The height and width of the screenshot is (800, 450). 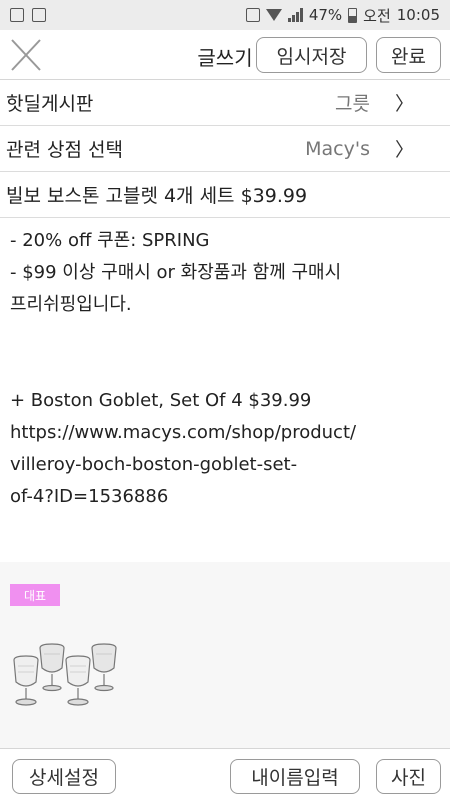 I want to click on close-button, so click(x=26, y=55).